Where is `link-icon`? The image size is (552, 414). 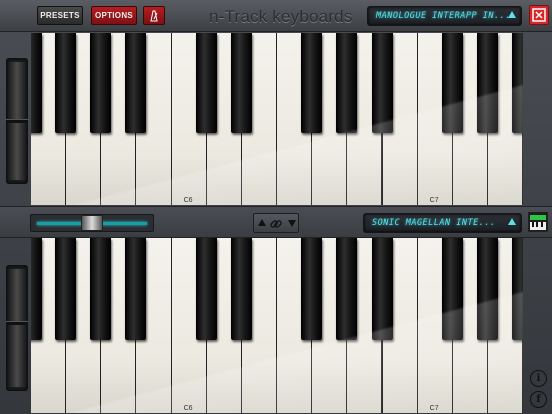 link-icon is located at coordinates (276, 224).